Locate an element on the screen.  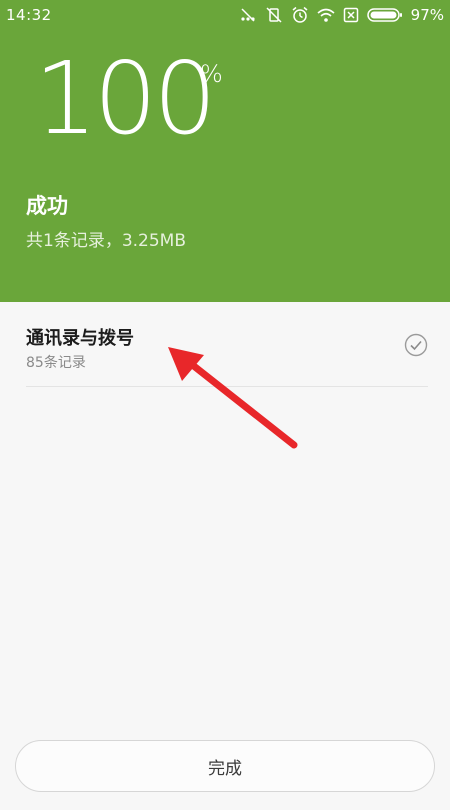
result-title: 成功 is located at coordinates (47, 206).